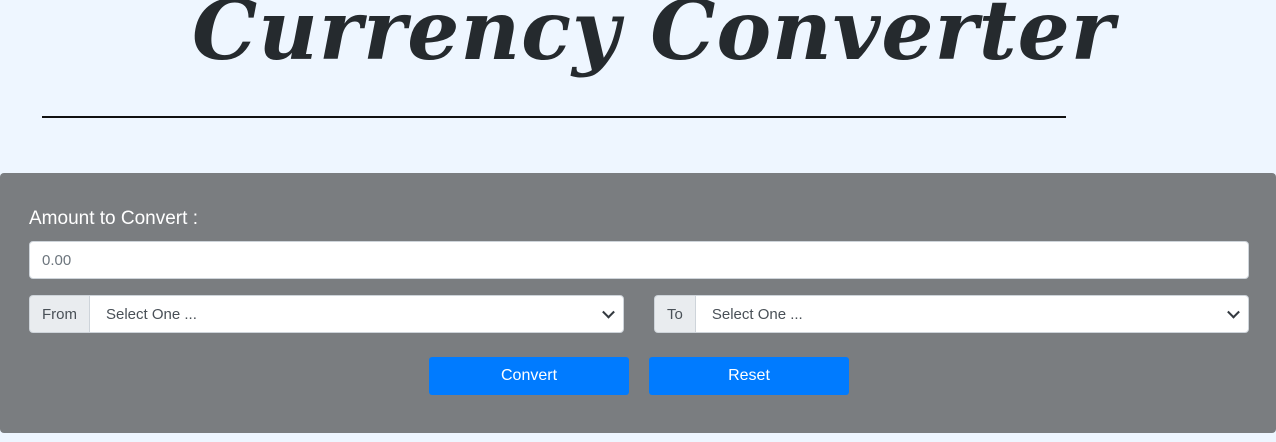 This screenshot has width=1276, height=442. What do you see at coordinates (639, 260) in the screenshot?
I see `amount-input` at bounding box center [639, 260].